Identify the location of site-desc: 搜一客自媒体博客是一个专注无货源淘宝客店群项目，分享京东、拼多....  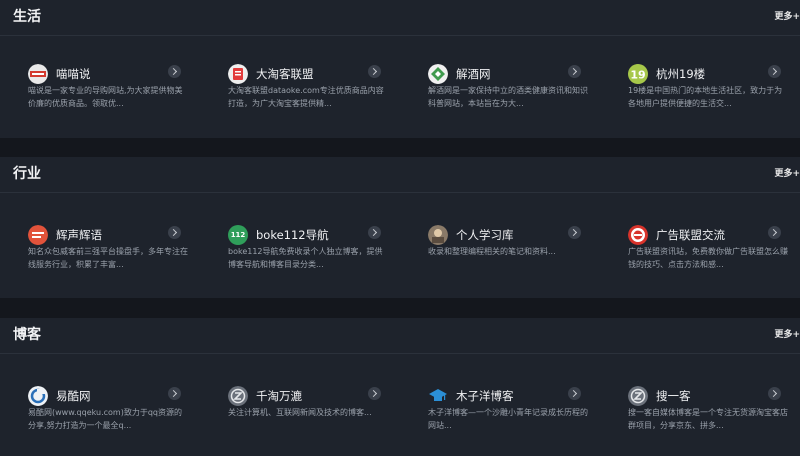
(708, 419).